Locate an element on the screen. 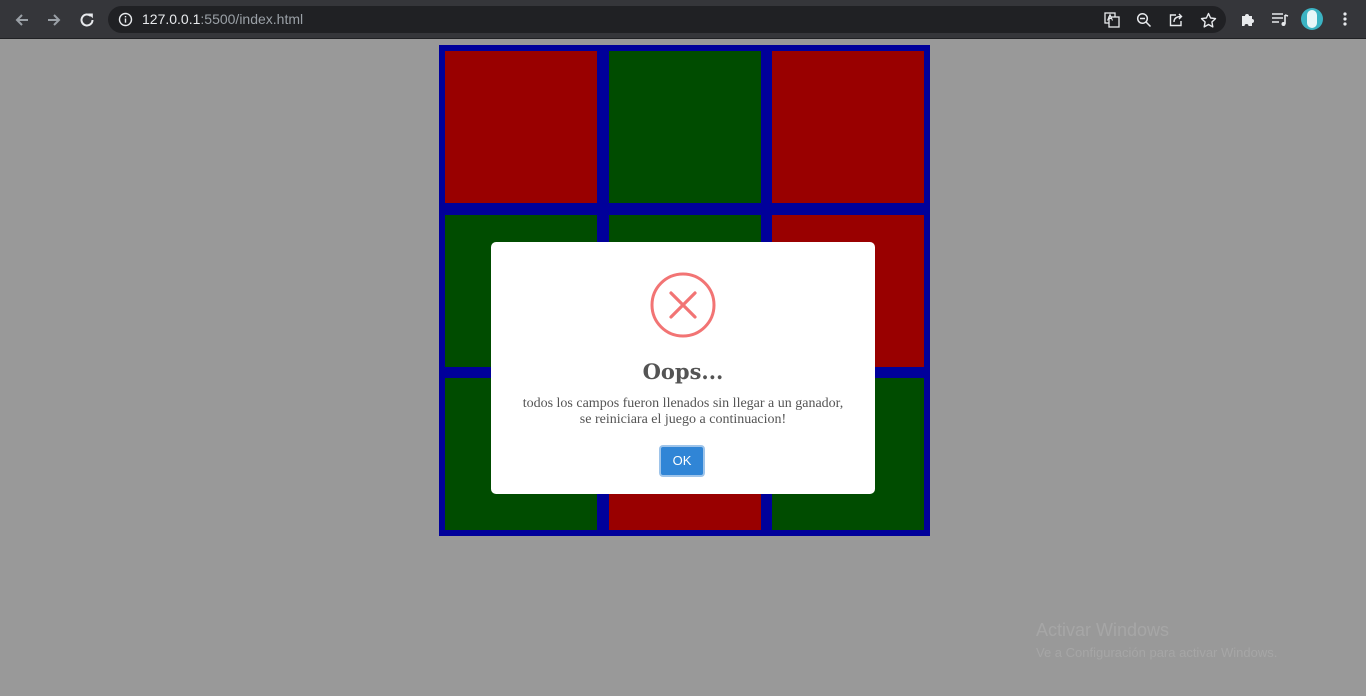 This screenshot has width=1366, height=696. translate-icon is located at coordinates (1112, 20).